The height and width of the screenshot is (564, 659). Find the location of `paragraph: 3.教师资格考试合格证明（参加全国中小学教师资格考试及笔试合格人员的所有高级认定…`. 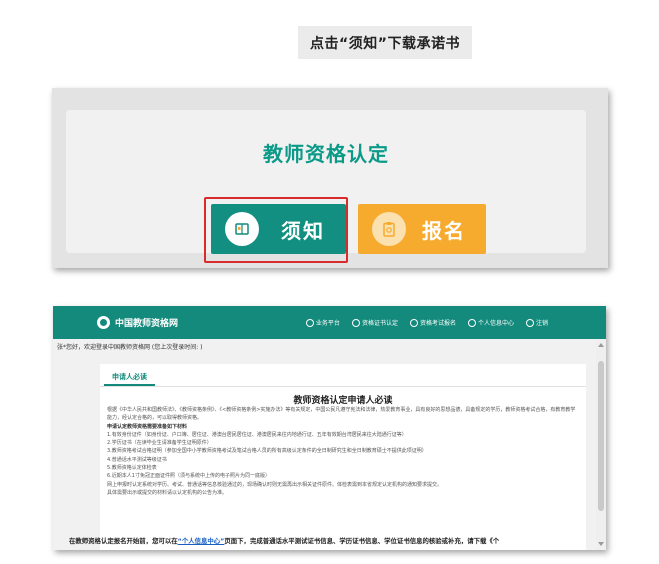

paragraph: 3.教师资格考试合格证明（参加全国中小学教师资格考试及笔试合格人员的所有高级认定… is located at coordinates (267, 451).